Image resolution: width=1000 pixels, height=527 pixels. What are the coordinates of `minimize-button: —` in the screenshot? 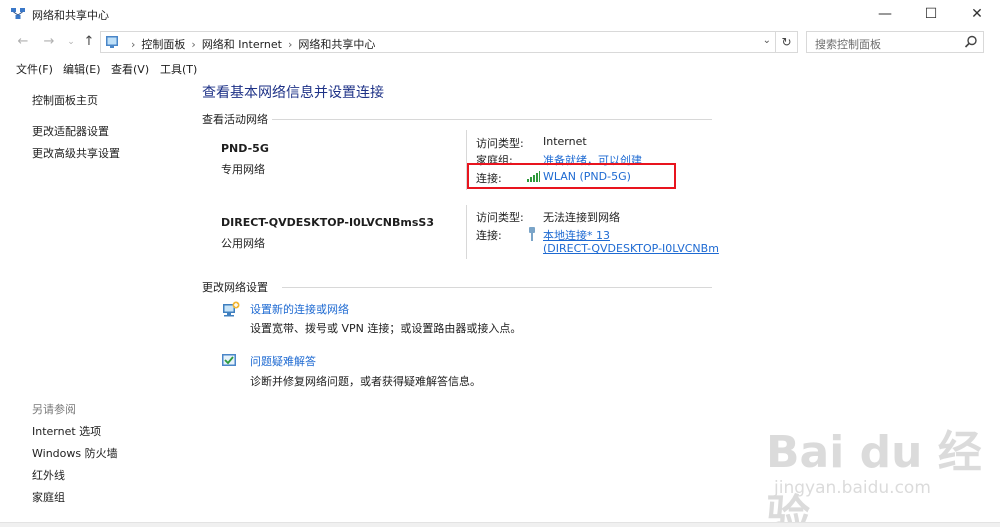 It's located at (885, 14).